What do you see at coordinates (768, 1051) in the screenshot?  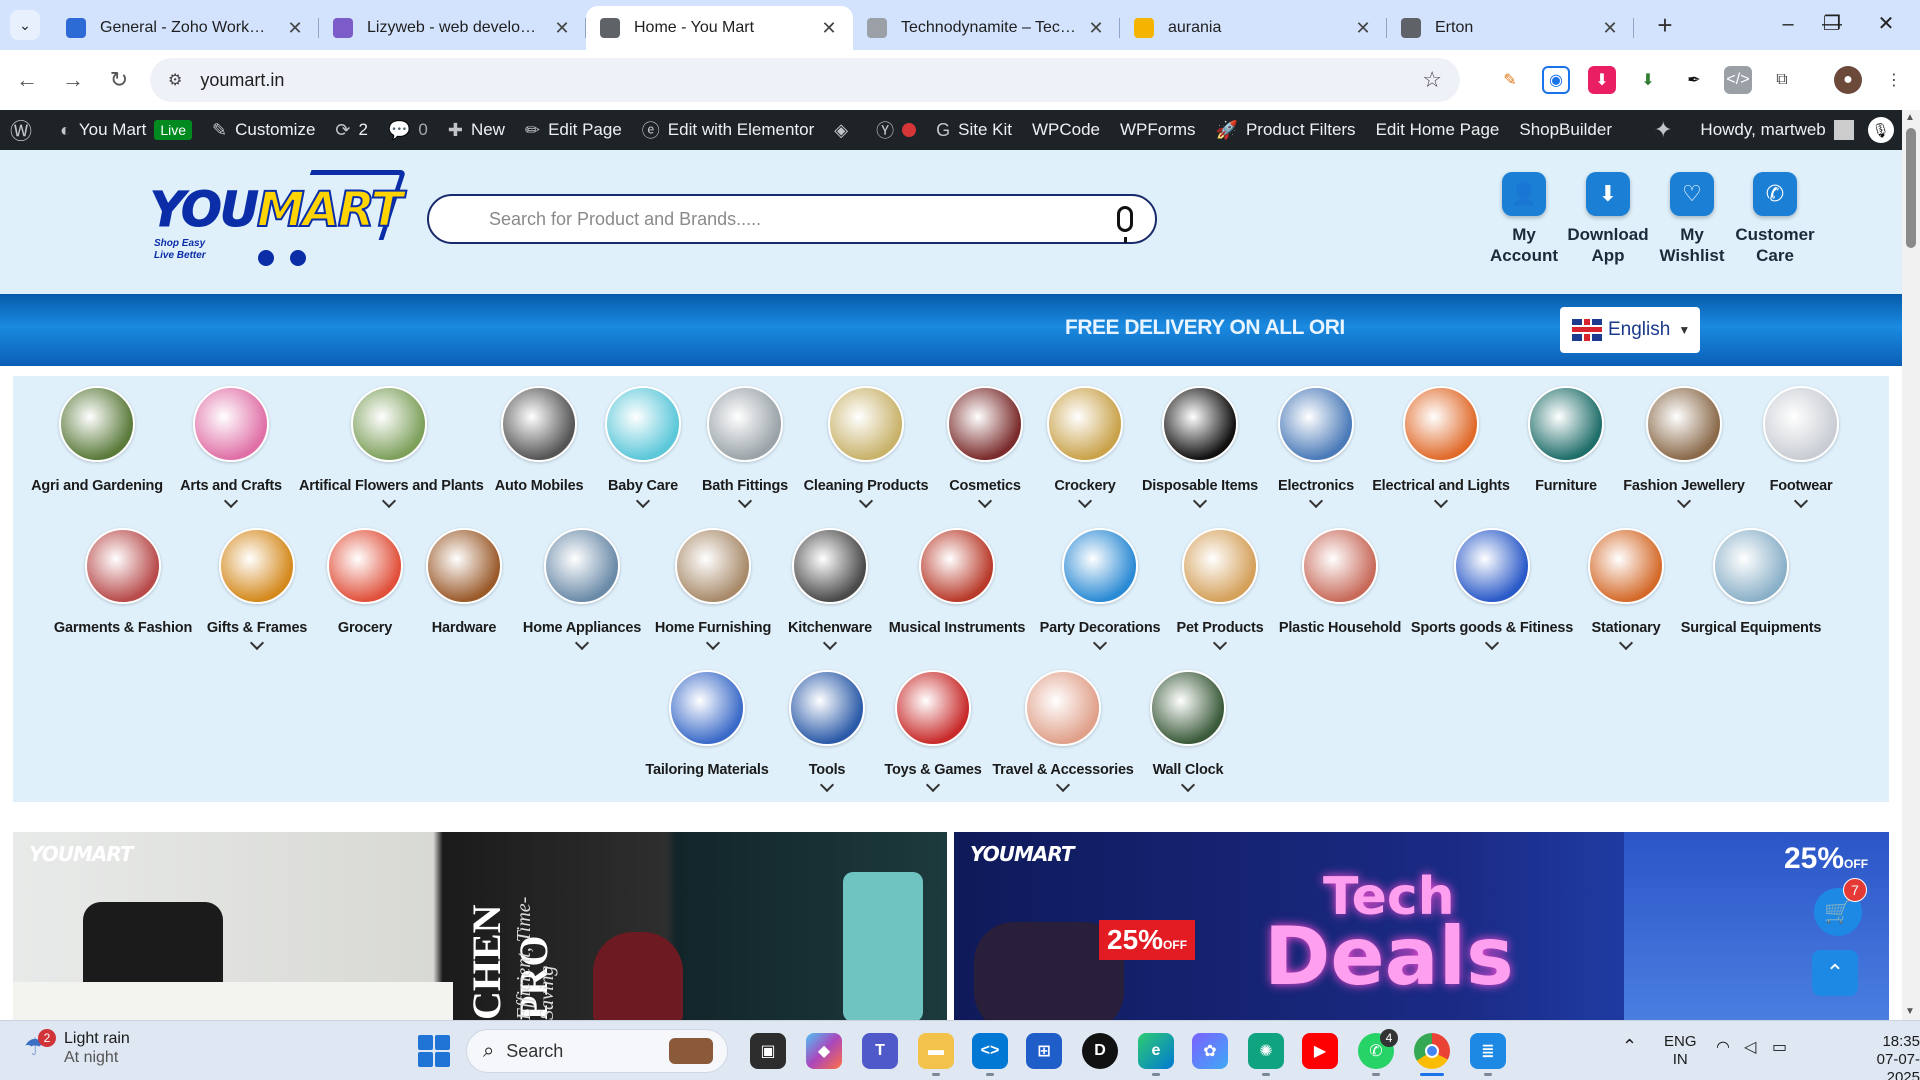 I see `task-view-icon: ▣` at bounding box center [768, 1051].